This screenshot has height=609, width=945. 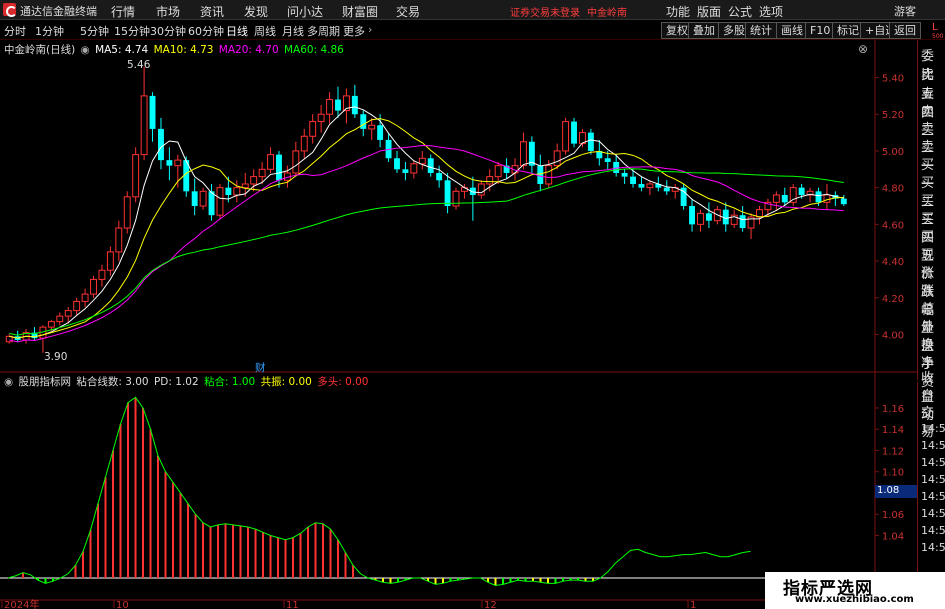 What do you see at coordinates (260, 367) in the screenshot?
I see `finance-event-marker: 财` at bounding box center [260, 367].